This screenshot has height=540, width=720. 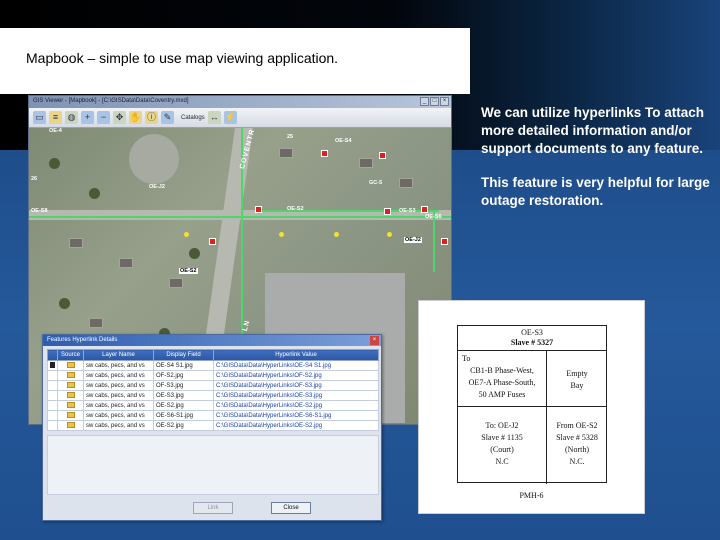 What do you see at coordinates (296, 355) in the screenshot?
I see `column-header: Hyperlink Value` at bounding box center [296, 355].